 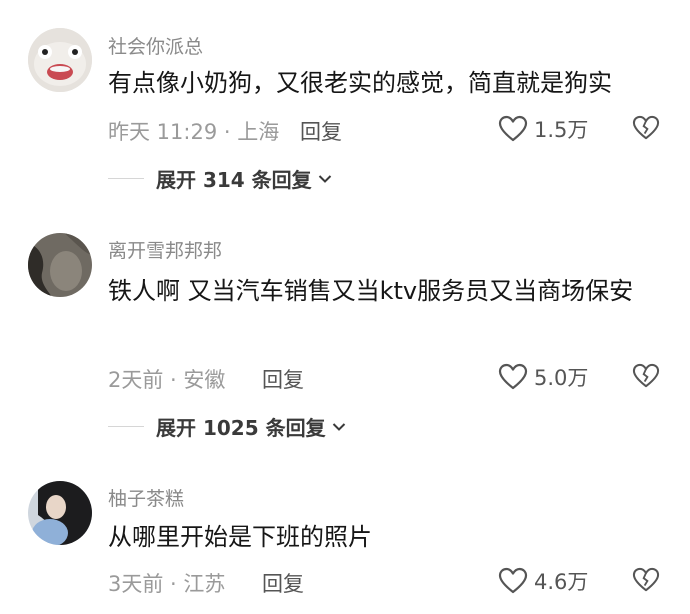 I want to click on comment-meta: 2天前 · 安徽, so click(x=167, y=380).